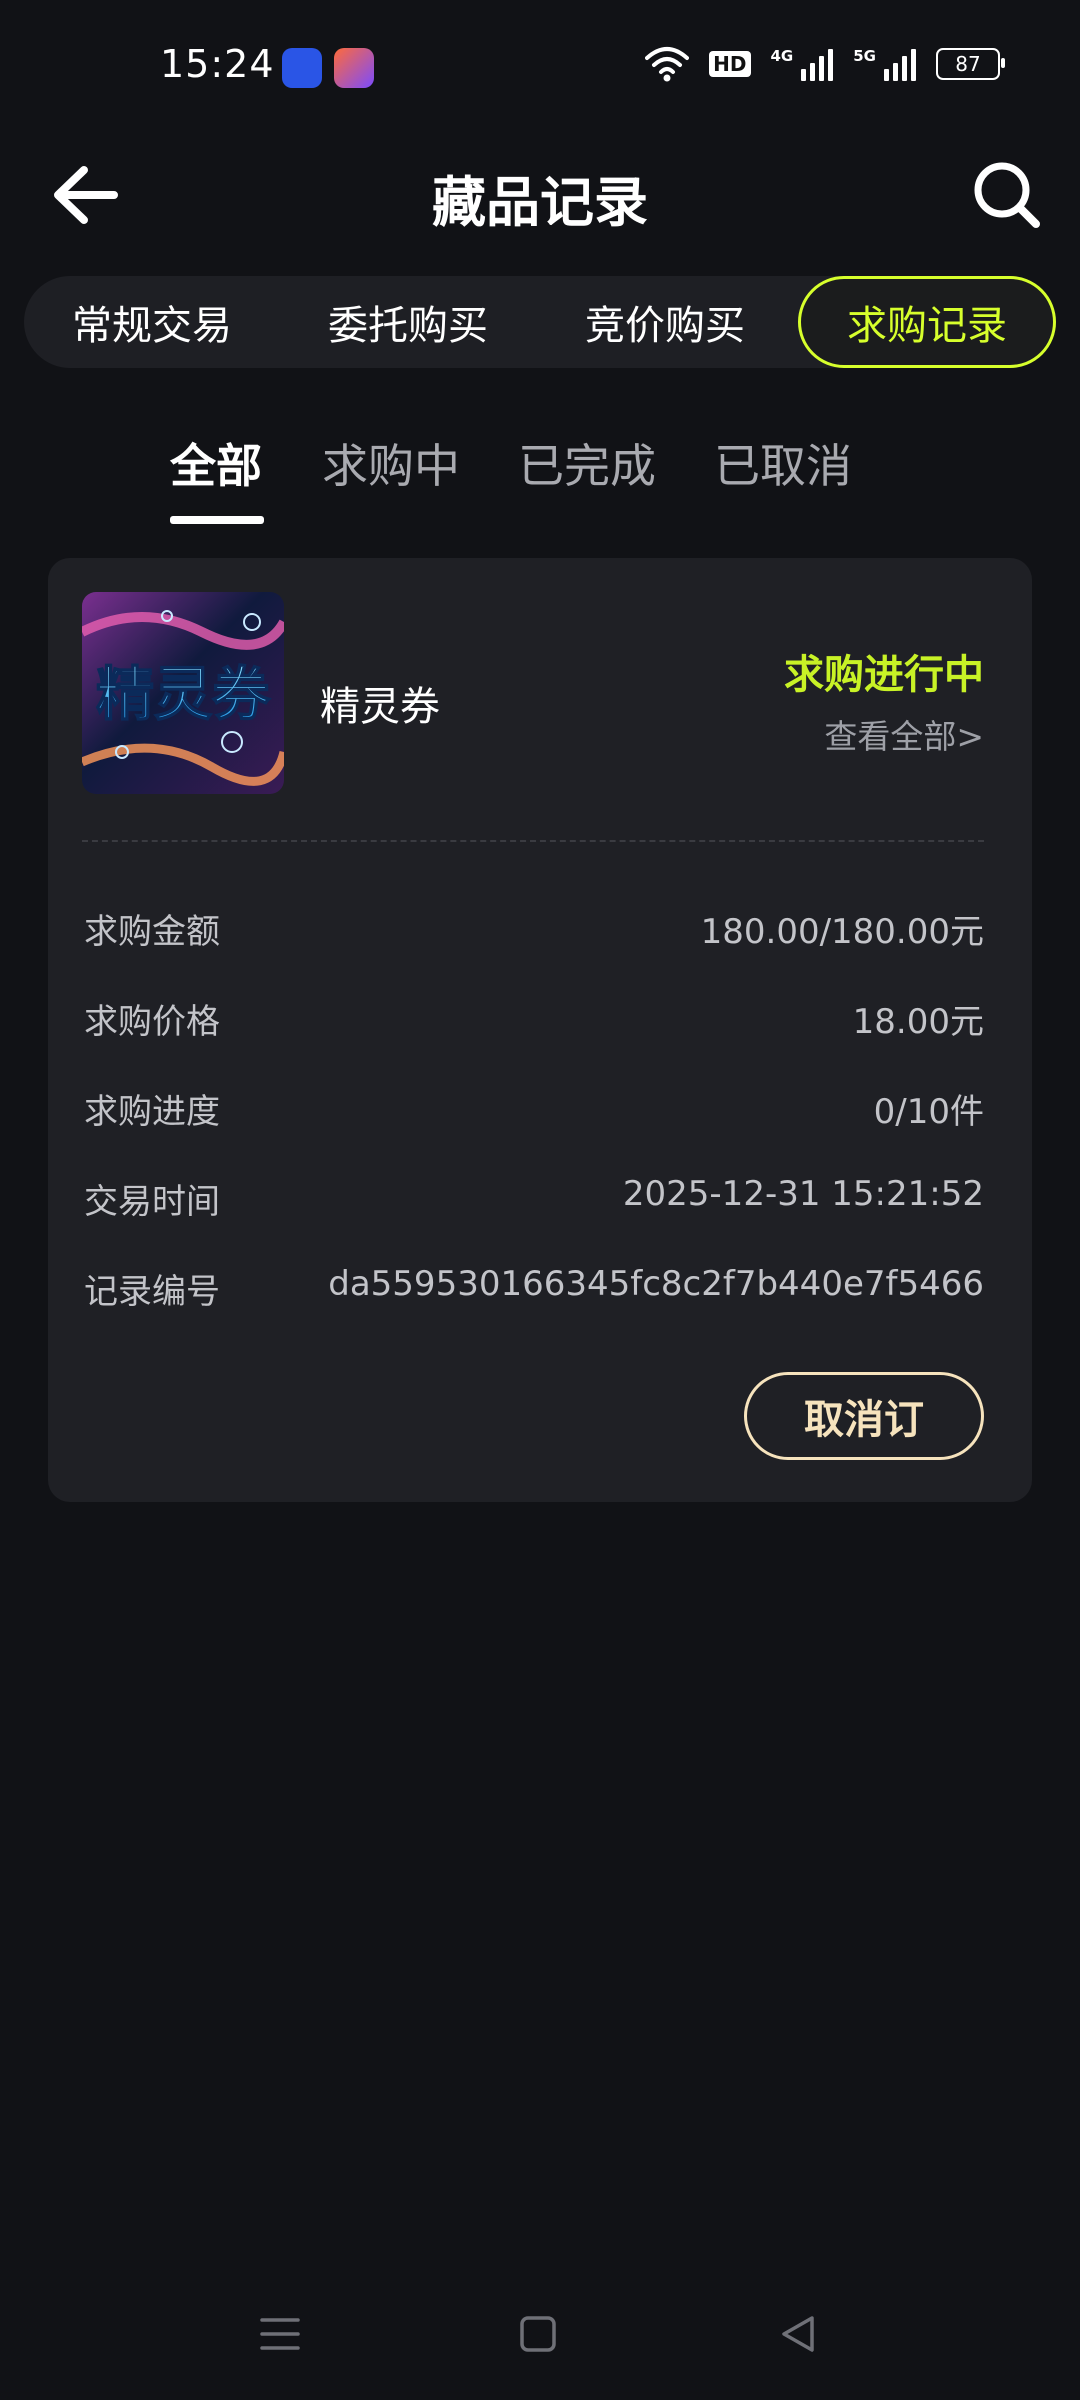 The width and height of the screenshot is (1080, 2400). I want to click on system-nav-bar, so click(540, 2335).